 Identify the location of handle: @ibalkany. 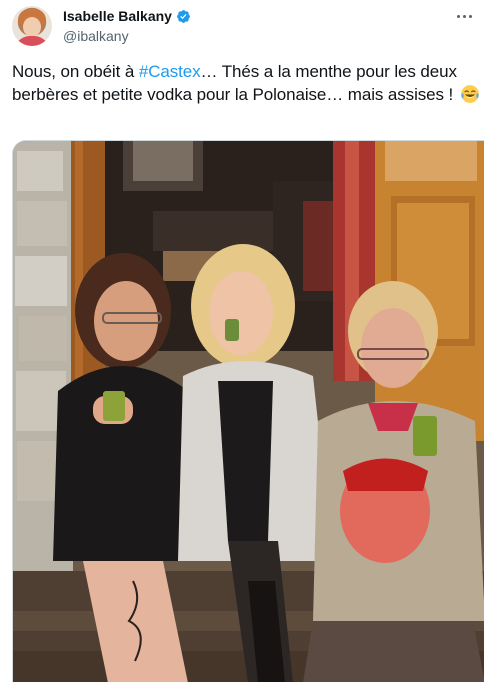
(127, 36).